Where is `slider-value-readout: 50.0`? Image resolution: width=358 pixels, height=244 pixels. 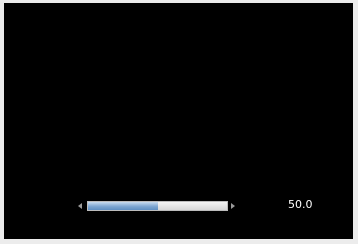
slider-value-readout: 50.0 is located at coordinates (300, 204).